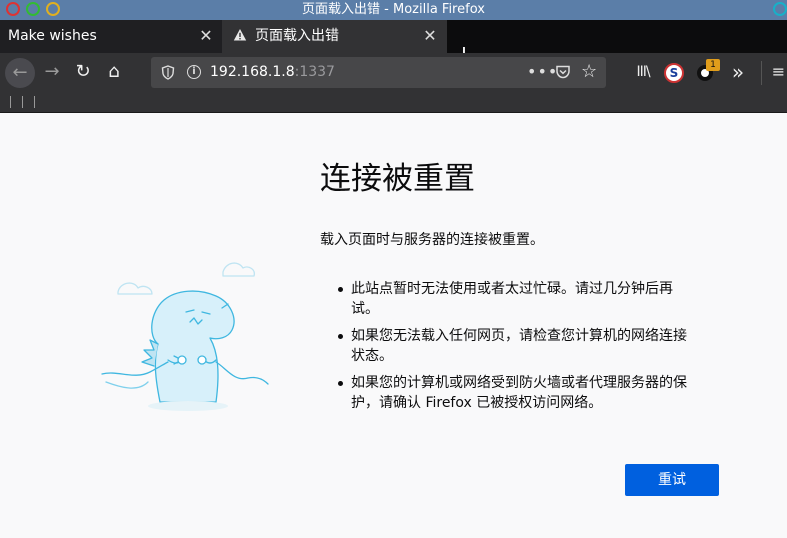 The height and width of the screenshot is (538, 787). Describe the element at coordinates (114, 72) in the screenshot. I see `home-button: ⌂` at that location.